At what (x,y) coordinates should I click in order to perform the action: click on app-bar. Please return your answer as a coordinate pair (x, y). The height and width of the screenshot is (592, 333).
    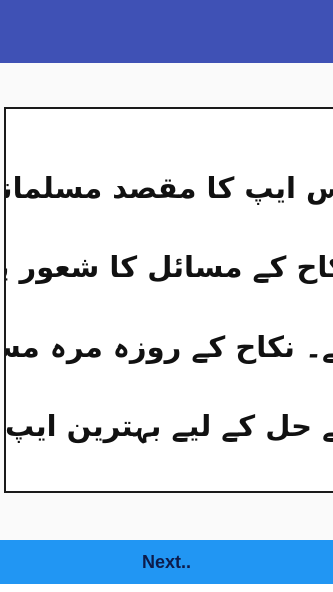
    Looking at the image, I should click on (166, 31).